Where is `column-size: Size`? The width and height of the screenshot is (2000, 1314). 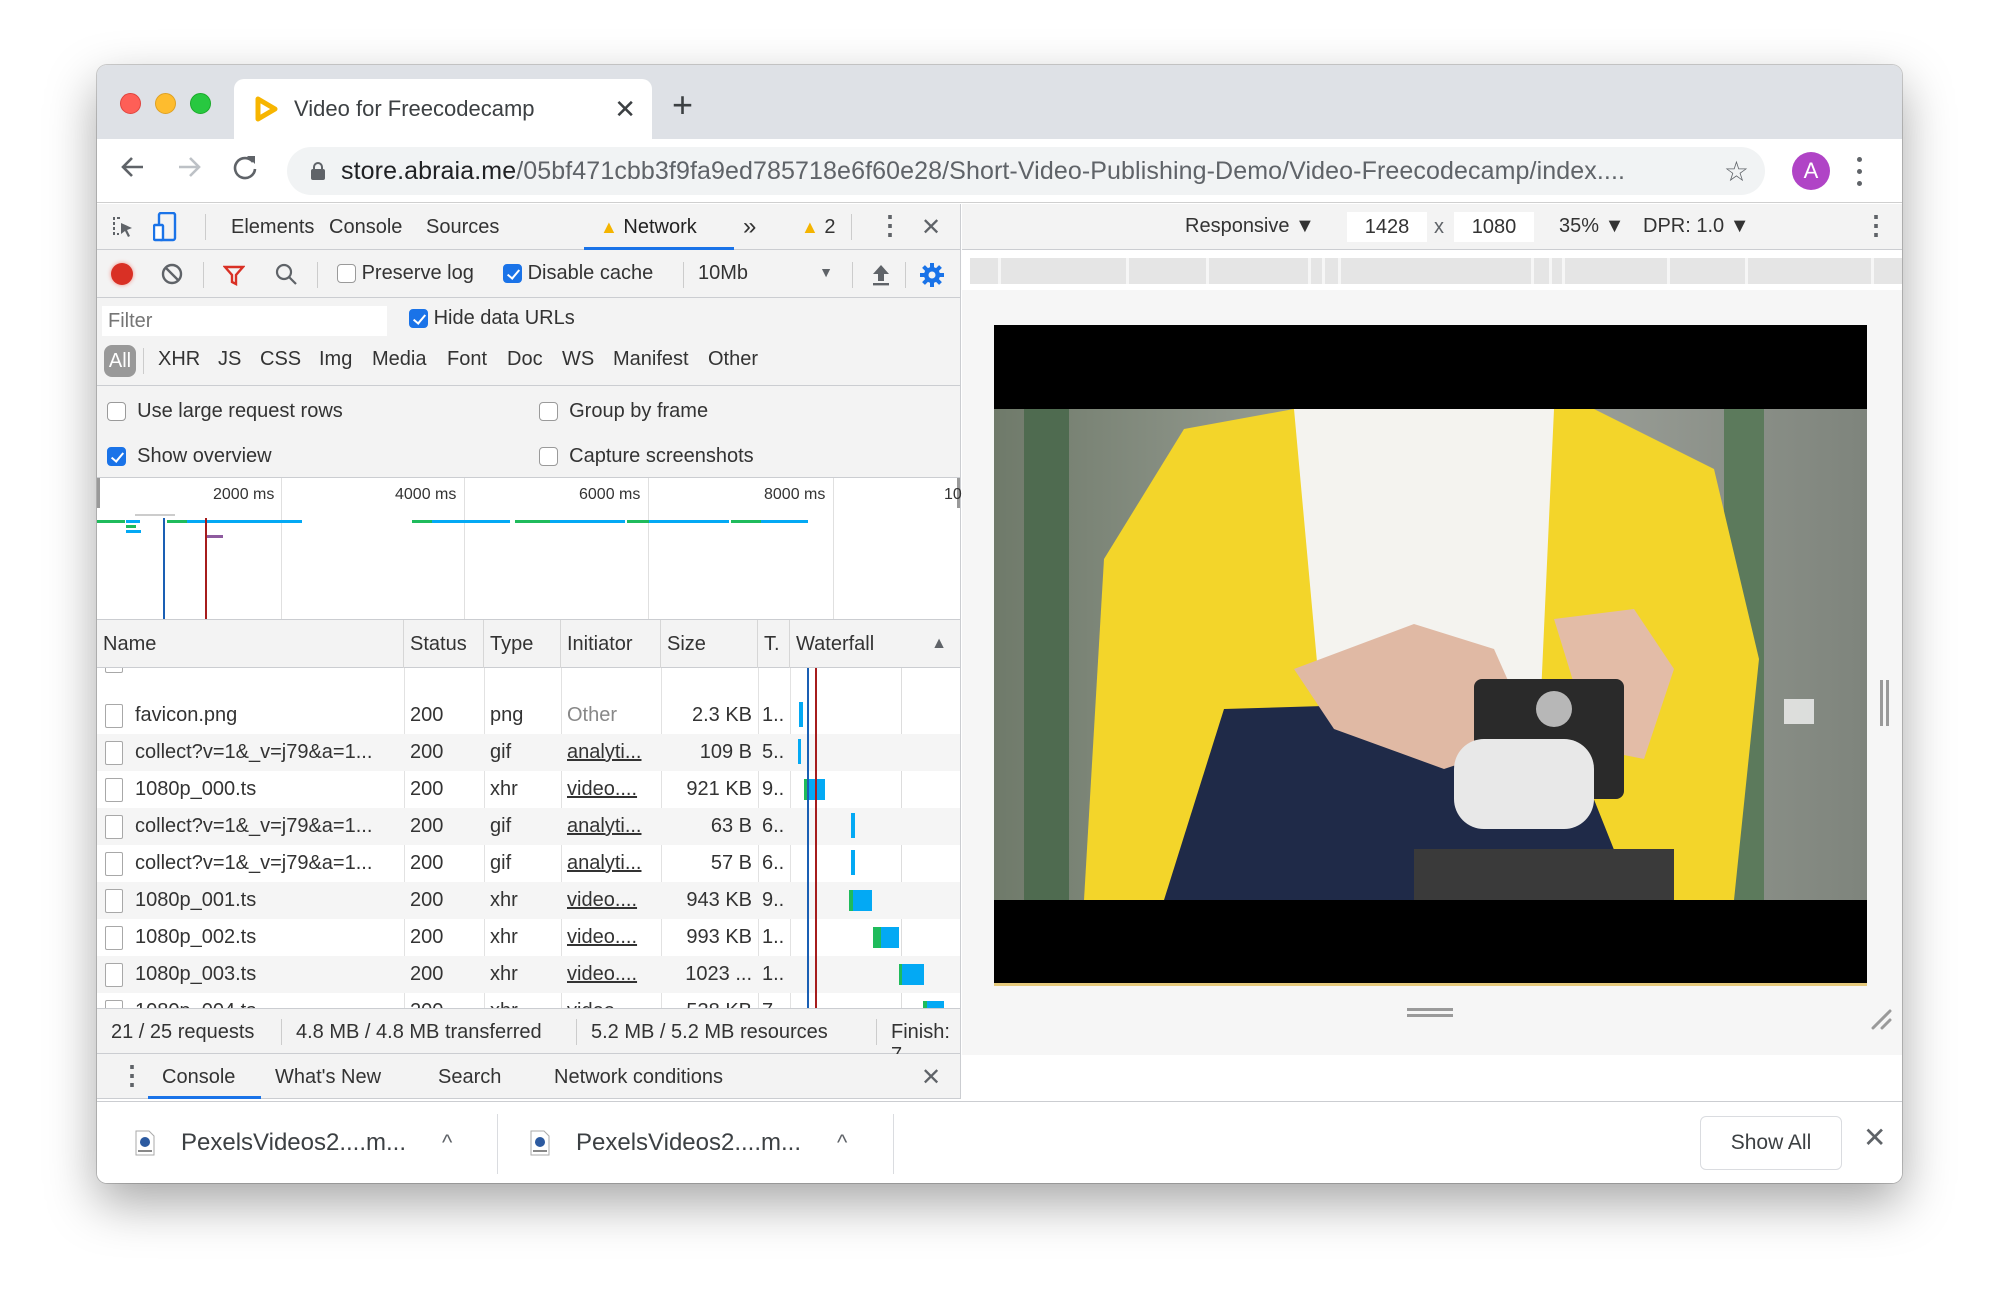
column-size: Size is located at coordinates (709, 644).